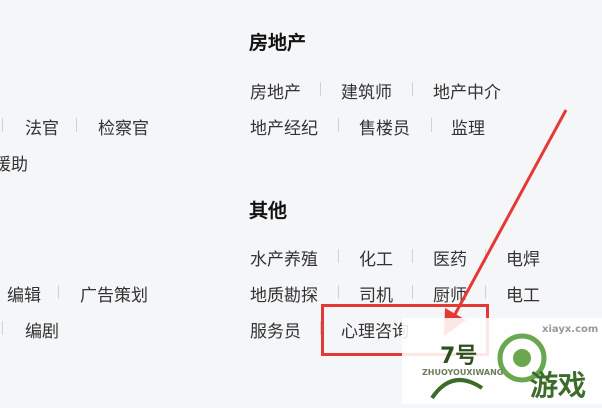  What do you see at coordinates (558, 385) in the screenshot?
I see `watermark-brand: 游戏` at bounding box center [558, 385].